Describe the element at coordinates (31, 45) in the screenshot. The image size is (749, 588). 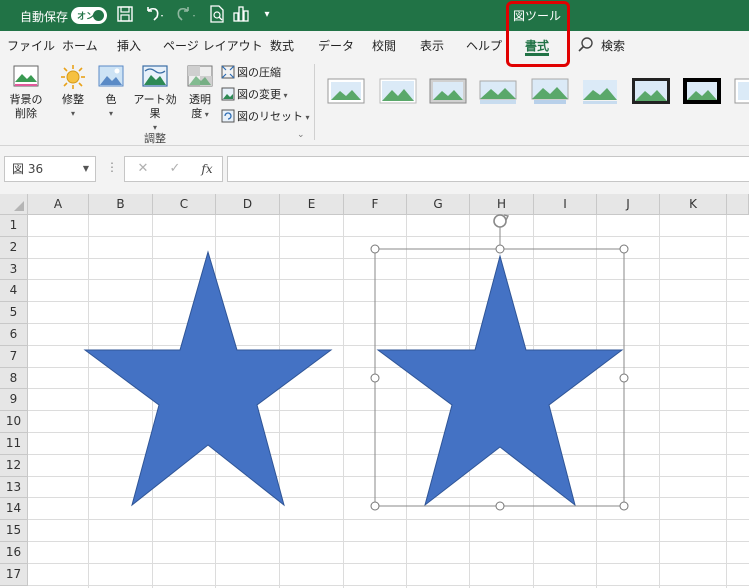
I see `tab-file: ファイル` at that location.